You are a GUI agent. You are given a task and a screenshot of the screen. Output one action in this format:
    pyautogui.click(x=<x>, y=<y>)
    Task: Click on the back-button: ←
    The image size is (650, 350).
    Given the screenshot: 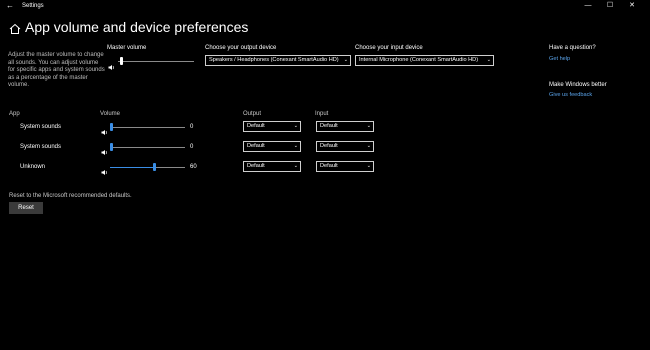 What is the action you would take?
    pyautogui.click(x=11, y=6)
    